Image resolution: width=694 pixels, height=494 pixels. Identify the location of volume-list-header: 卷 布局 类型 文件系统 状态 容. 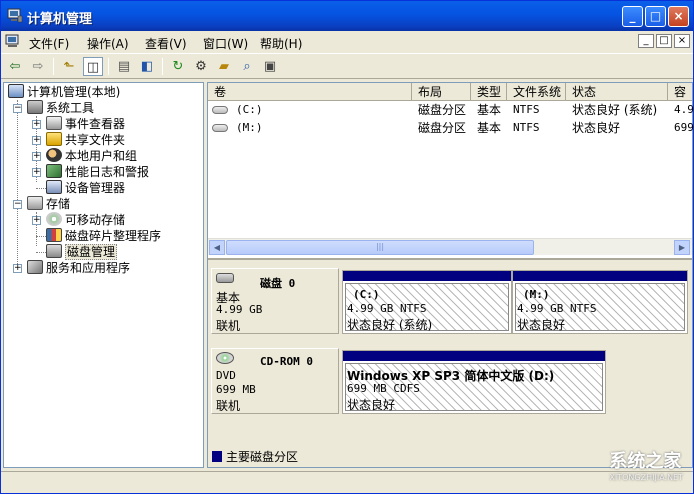
(450, 92).